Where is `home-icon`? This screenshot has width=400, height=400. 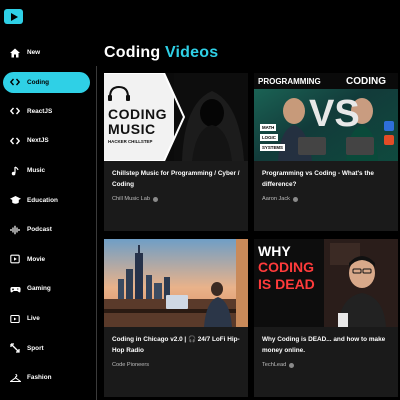
home-icon is located at coordinates (15, 53).